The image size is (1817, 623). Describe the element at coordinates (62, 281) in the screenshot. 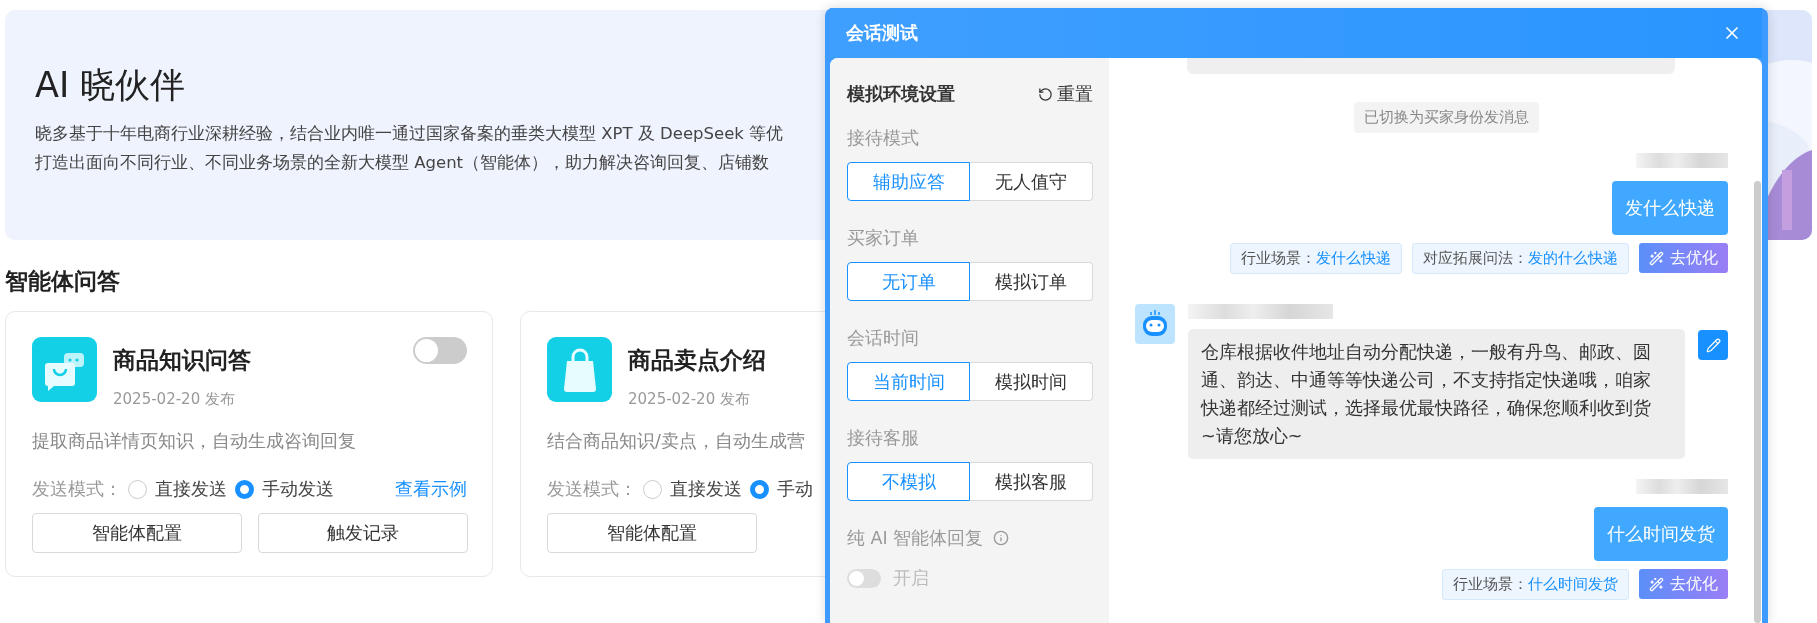

I see `section-title: 智能体问答` at that location.